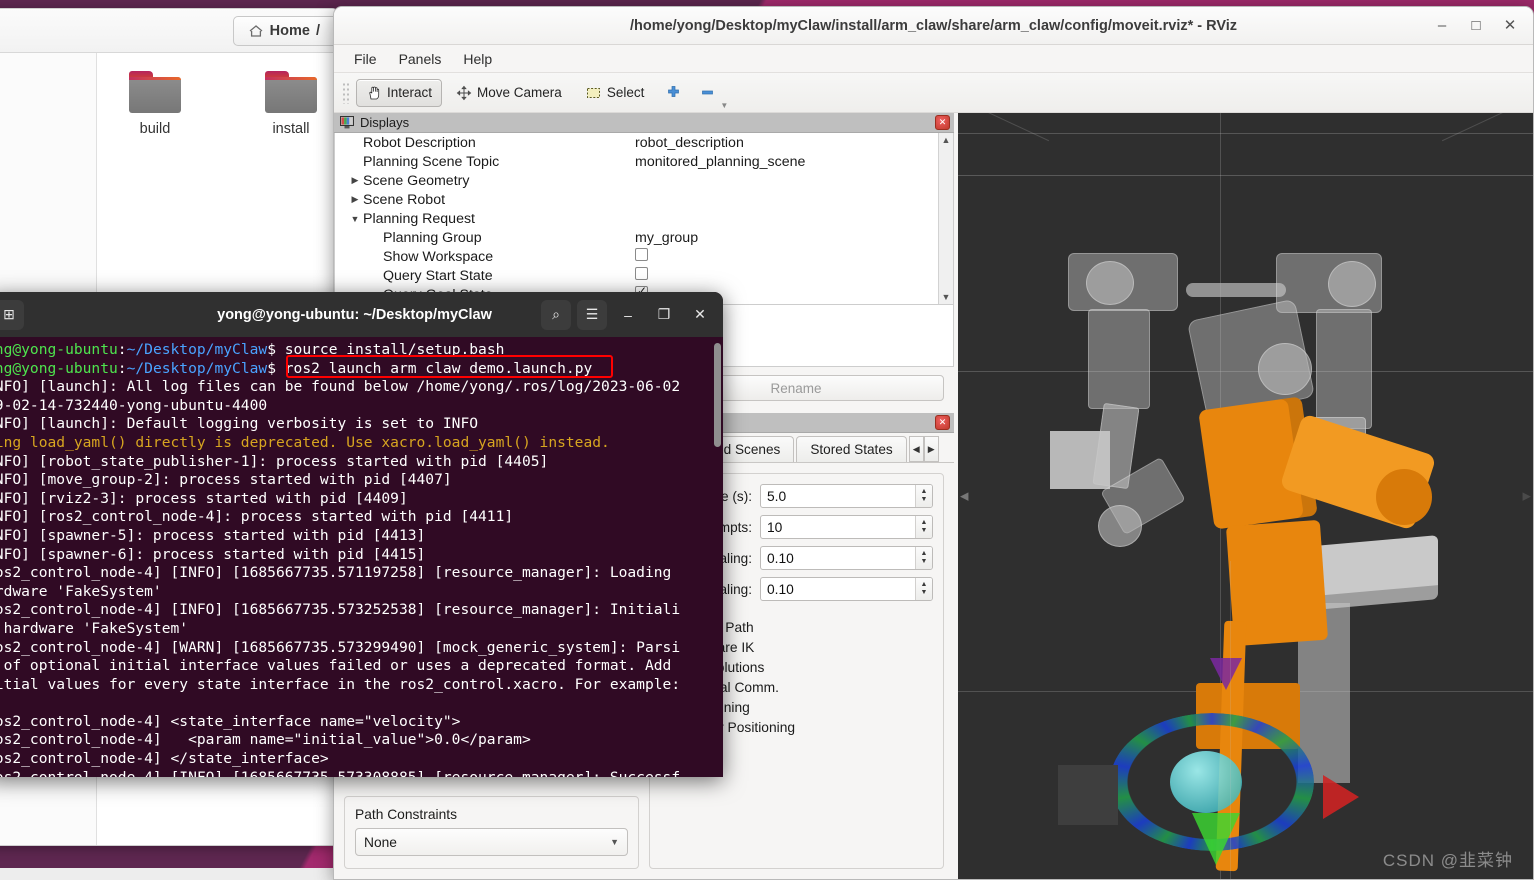  I want to click on motion-planning-panel-close-icon: ✕, so click(942, 422).